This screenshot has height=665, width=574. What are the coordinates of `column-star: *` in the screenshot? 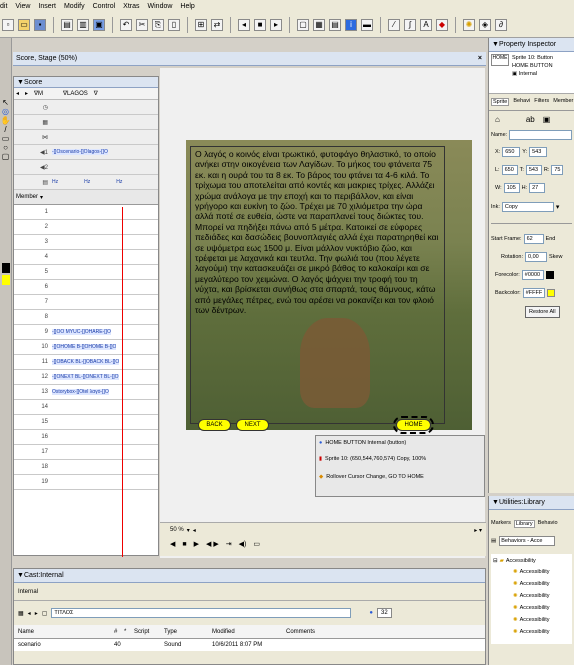 It's located at (129, 632).